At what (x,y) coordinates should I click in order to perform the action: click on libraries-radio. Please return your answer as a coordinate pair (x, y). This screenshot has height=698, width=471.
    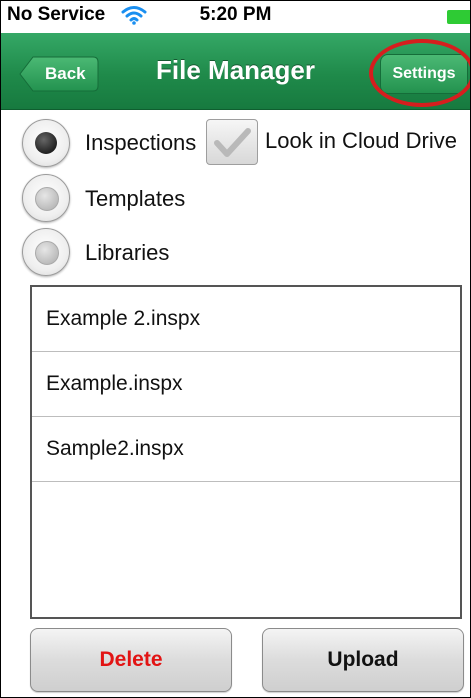
    Looking at the image, I should click on (46, 252).